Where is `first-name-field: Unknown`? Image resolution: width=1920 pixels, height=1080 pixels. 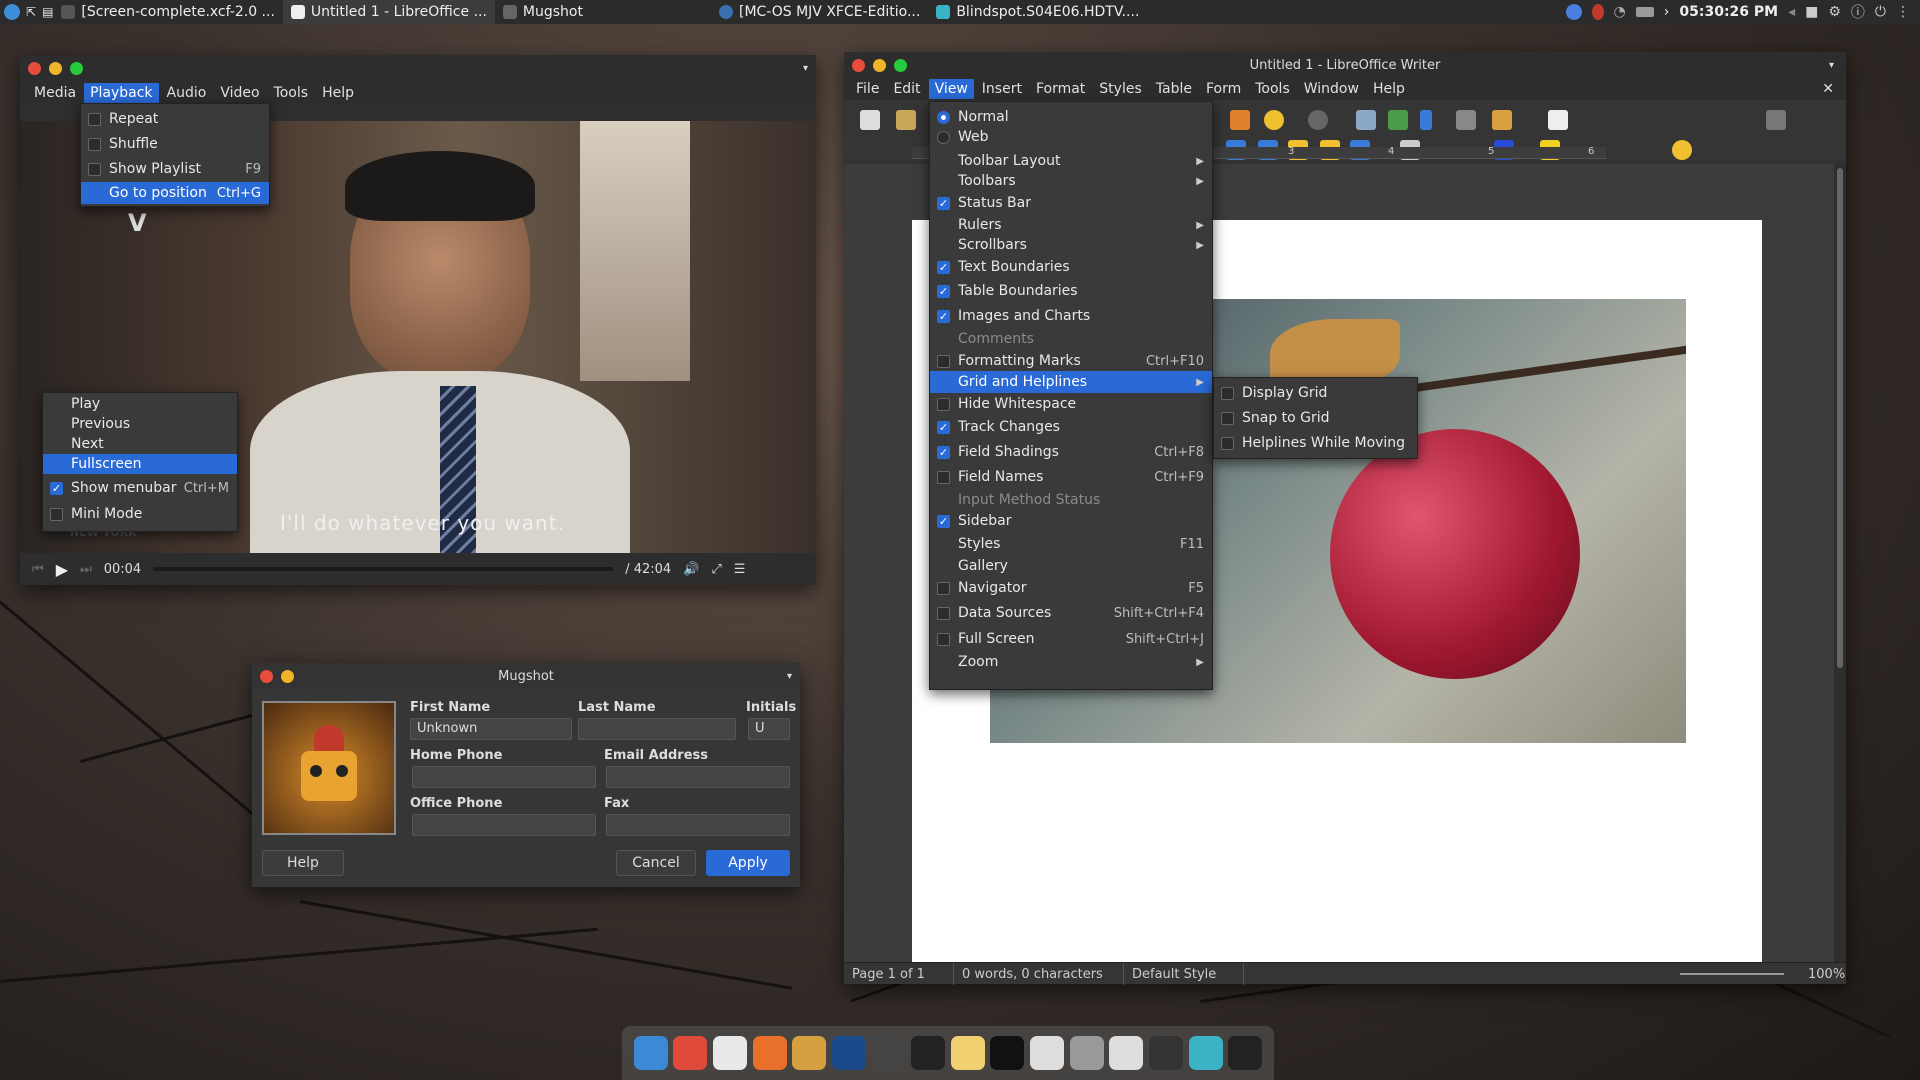
first-name-field: Unknown is located at coordinates (491, 729).